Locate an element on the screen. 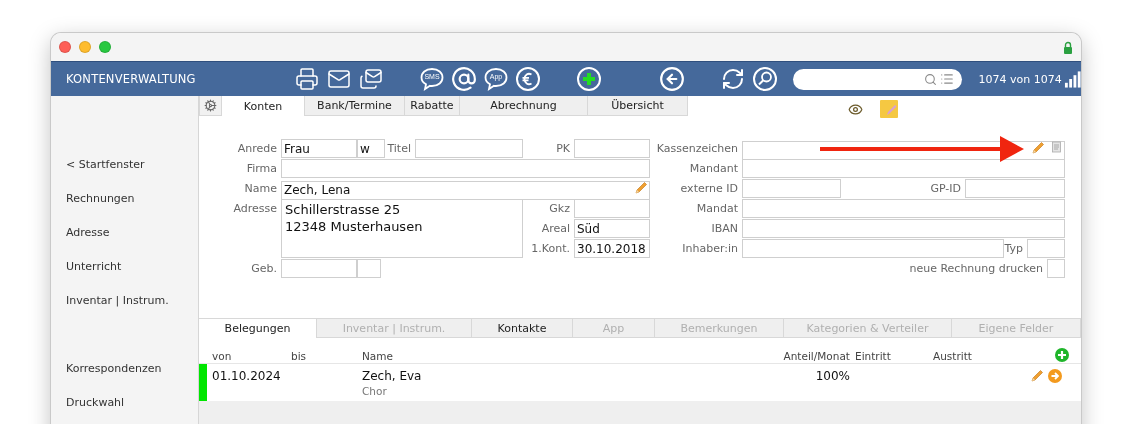  lock-icon is located at coordinates (1068, 47).